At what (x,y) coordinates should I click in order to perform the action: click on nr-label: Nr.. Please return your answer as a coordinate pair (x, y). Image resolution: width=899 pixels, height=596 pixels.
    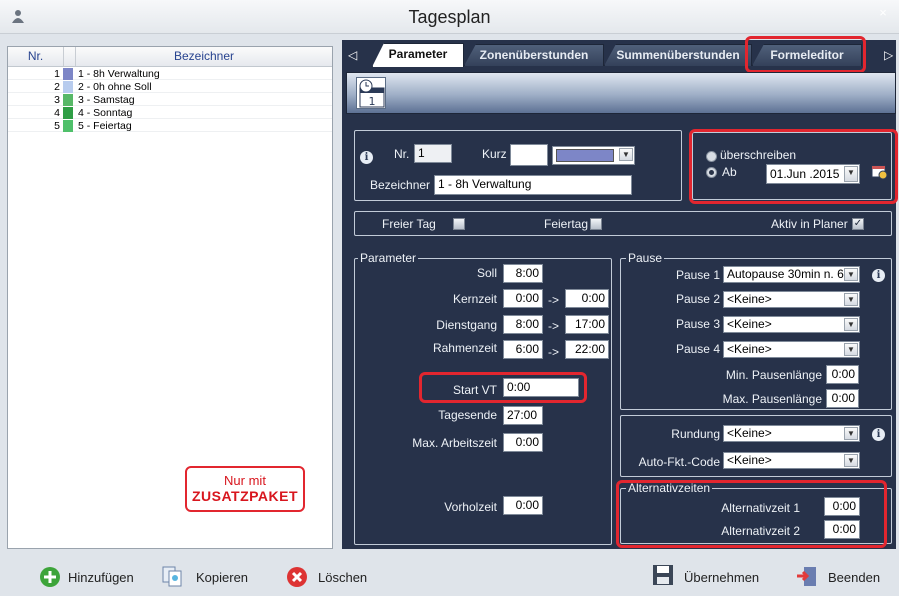
    Looking at the image, I should click on (402, 154).